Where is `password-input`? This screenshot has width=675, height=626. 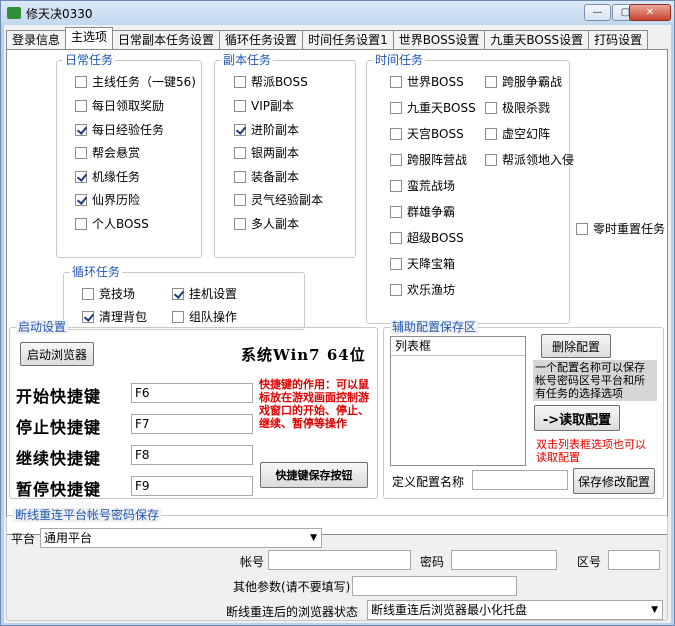 password-input is located at coordinates (504, 560).